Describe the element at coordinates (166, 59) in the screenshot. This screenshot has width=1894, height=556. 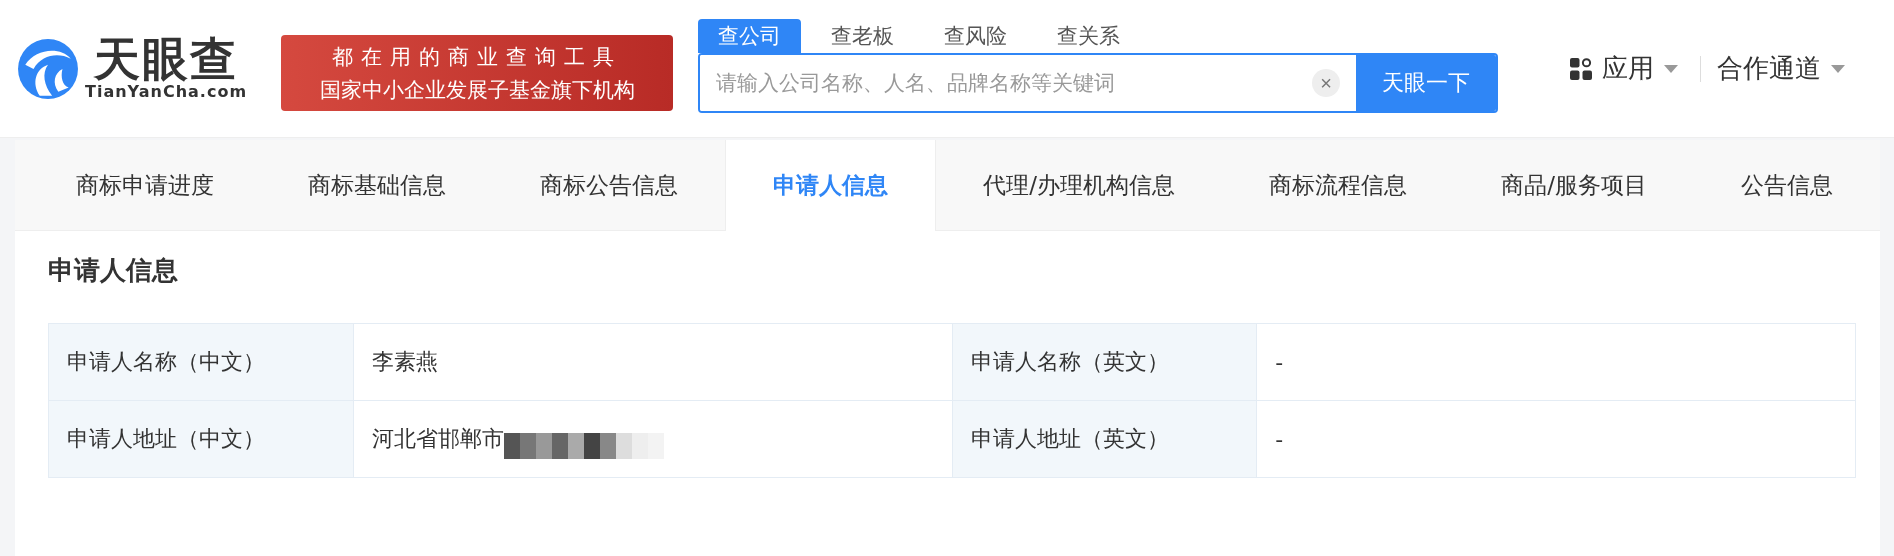
I see `logo-name: 天眼查` at that location.